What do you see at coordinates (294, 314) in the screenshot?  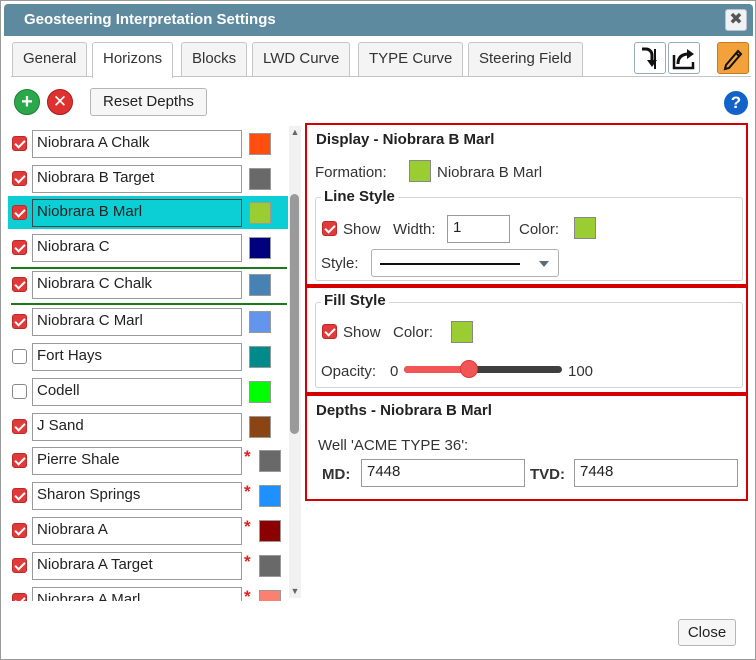 I see `scrollbar-thumb` at bounding box center [294, 314].